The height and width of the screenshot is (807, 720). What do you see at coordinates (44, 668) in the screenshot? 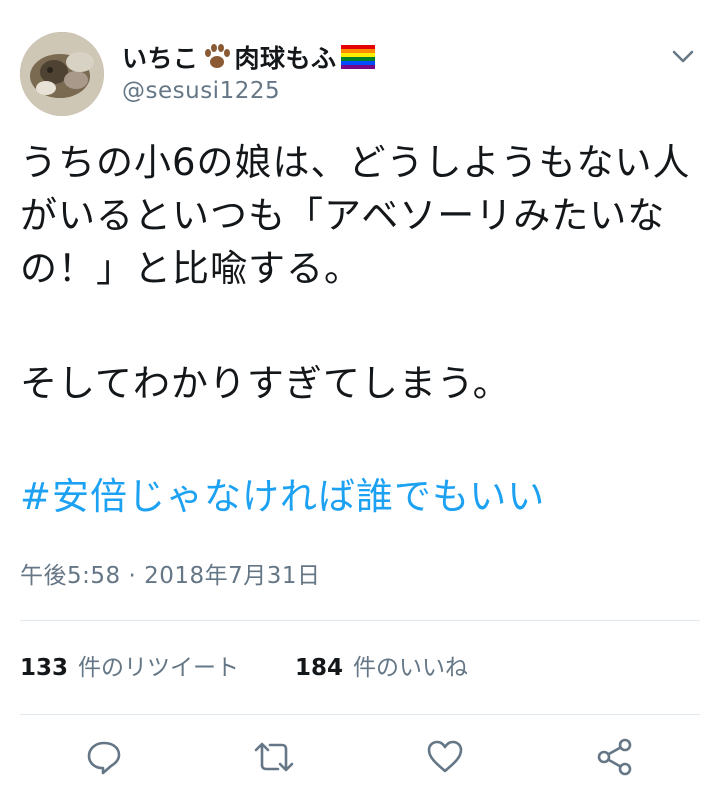
I see `retweets-count: 133` at bounding box center [44, 668].